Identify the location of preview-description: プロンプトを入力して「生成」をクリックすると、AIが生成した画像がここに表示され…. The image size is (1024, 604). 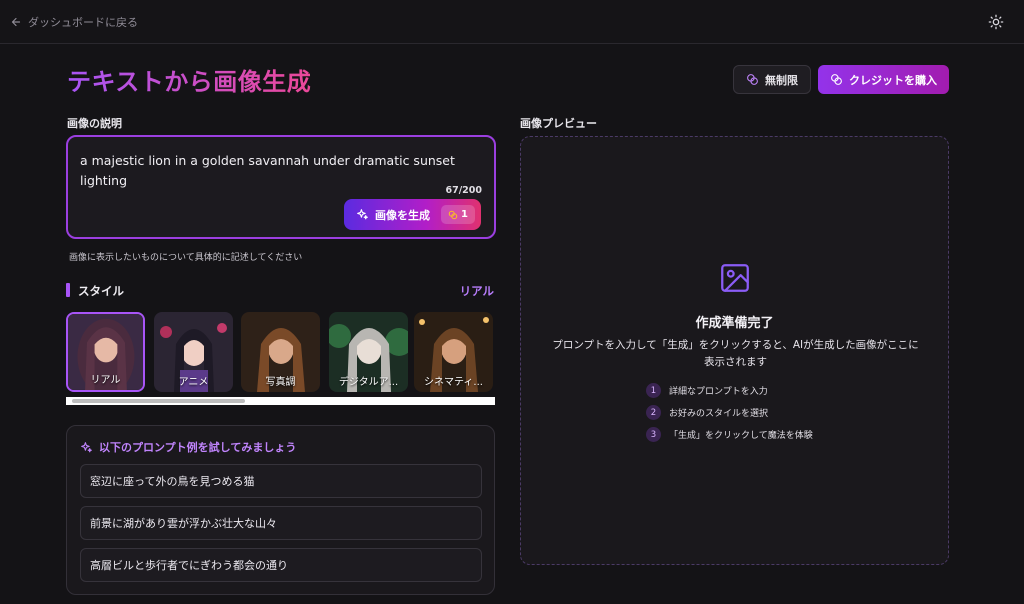
(735, 353).